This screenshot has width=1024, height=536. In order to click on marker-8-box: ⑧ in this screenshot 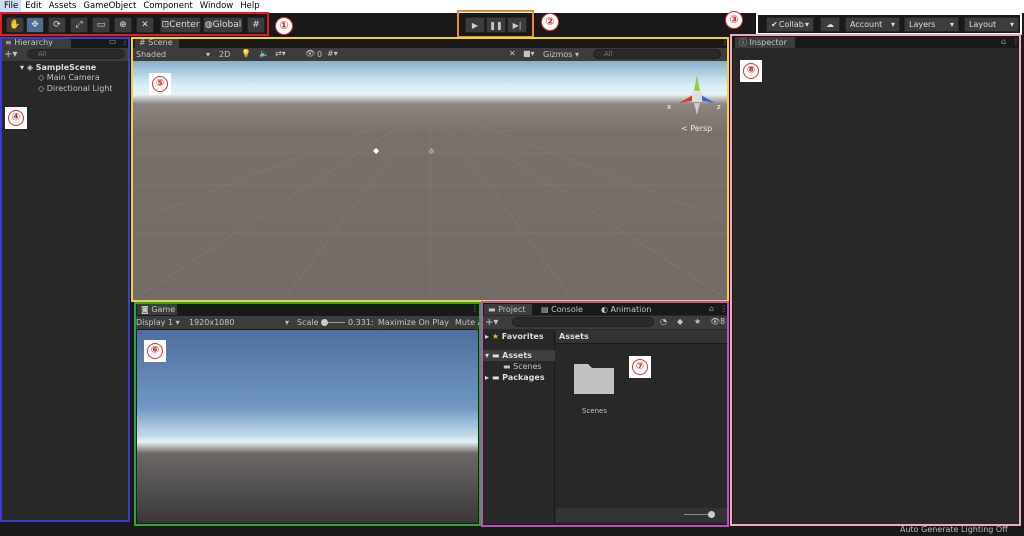, I will do `click(751, 71)`.